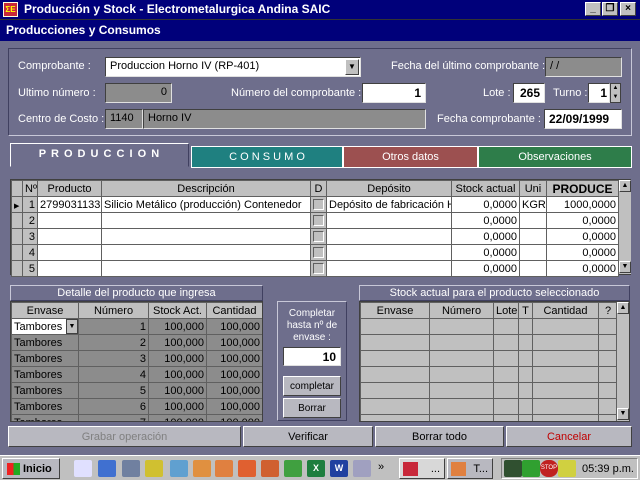 Image resolution: width=640 pixels, height=480 pixels. What do you see at coordinates (567, 468) in the screenshot?
I see `tray-icon` at bounding box center [567, 468].